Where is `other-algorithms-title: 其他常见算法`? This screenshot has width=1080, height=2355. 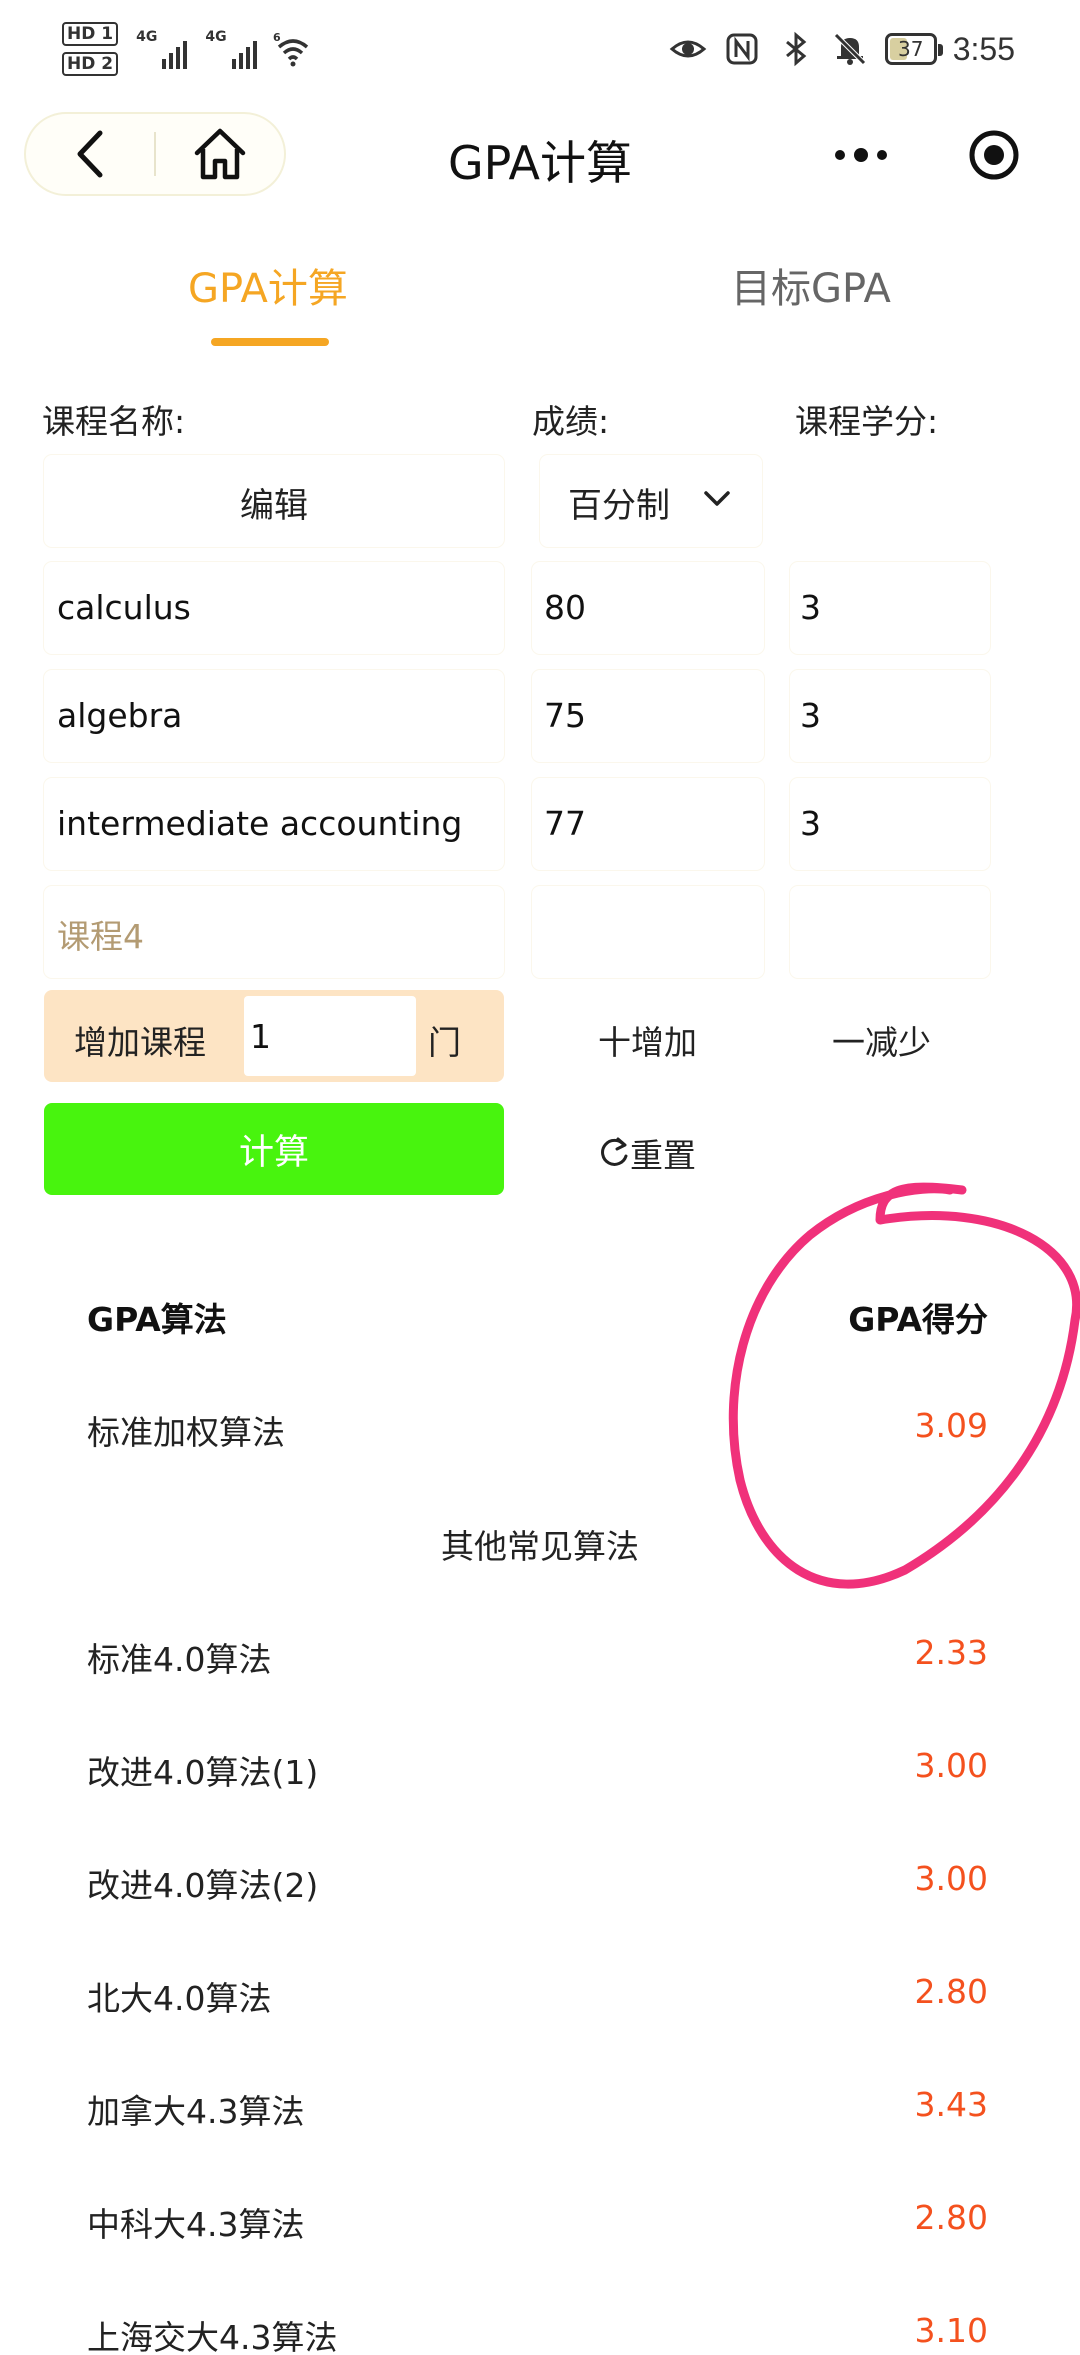
other-algorithms-title: 其他常见算法 is located at coordinates (540, 1546).